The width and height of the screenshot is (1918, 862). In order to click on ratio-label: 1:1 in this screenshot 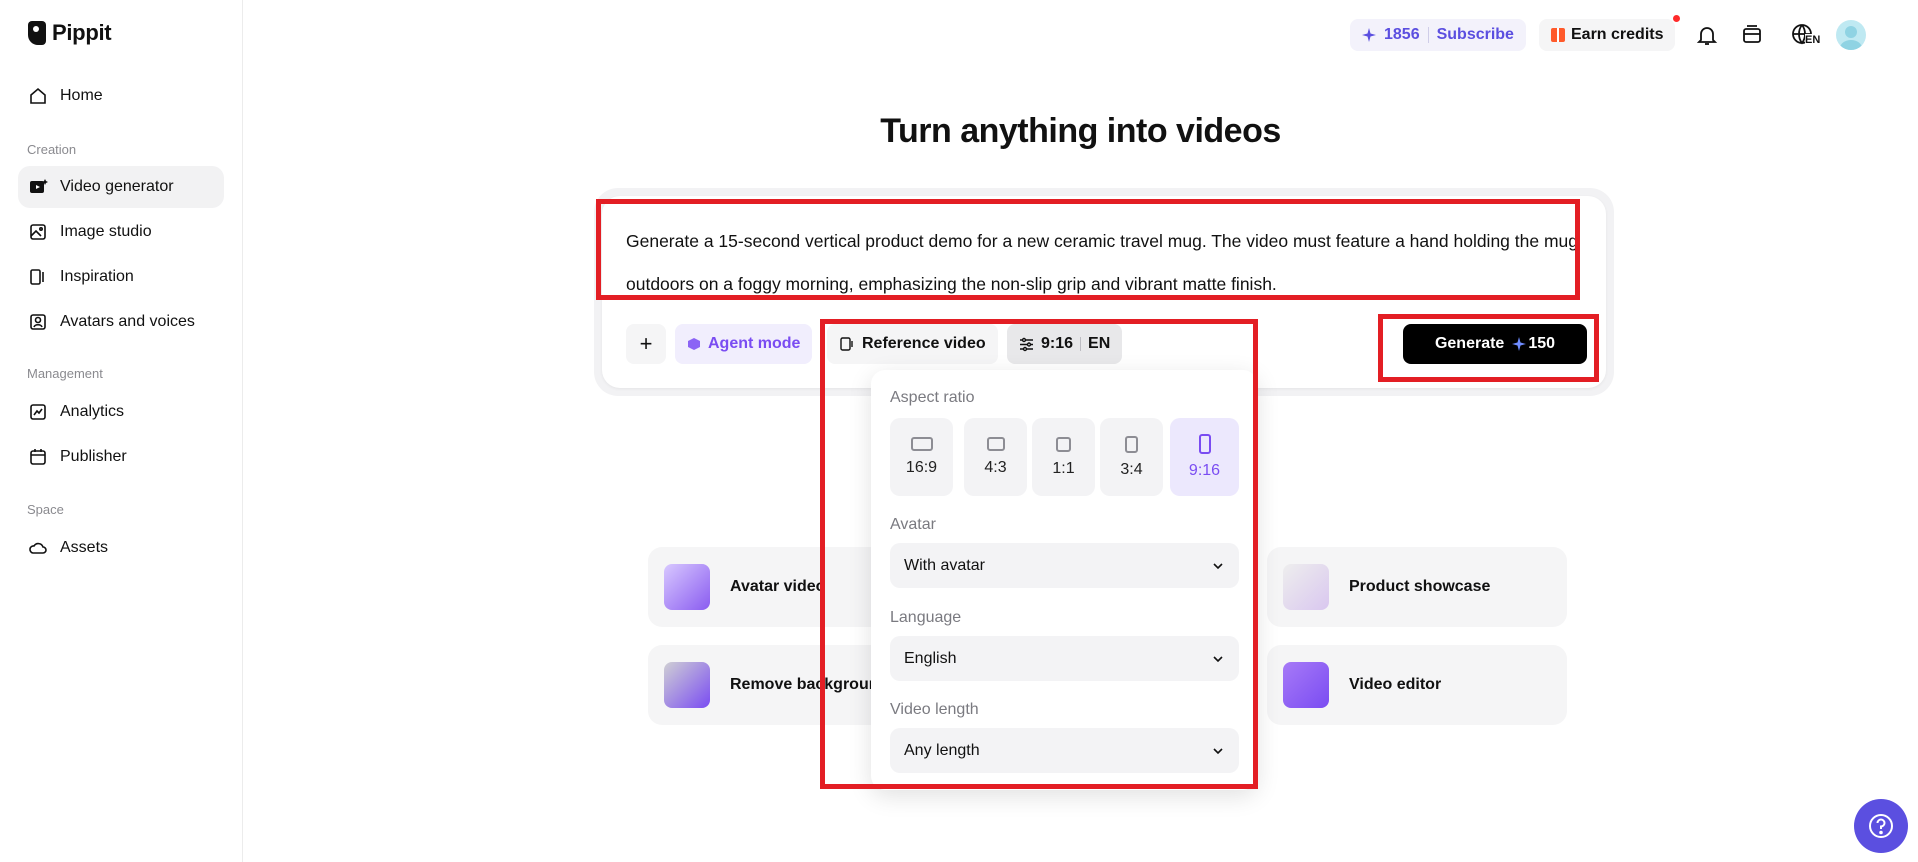, I will do `click(1063, 468)`.